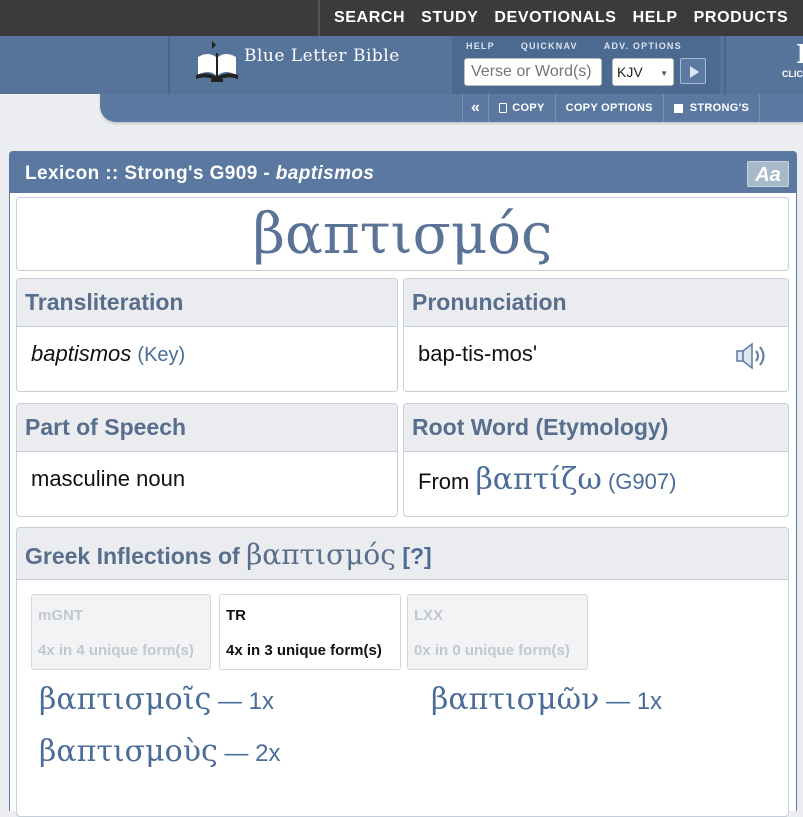  I want to click on part-of-speech-body: masculine noun, so click(207, 479).